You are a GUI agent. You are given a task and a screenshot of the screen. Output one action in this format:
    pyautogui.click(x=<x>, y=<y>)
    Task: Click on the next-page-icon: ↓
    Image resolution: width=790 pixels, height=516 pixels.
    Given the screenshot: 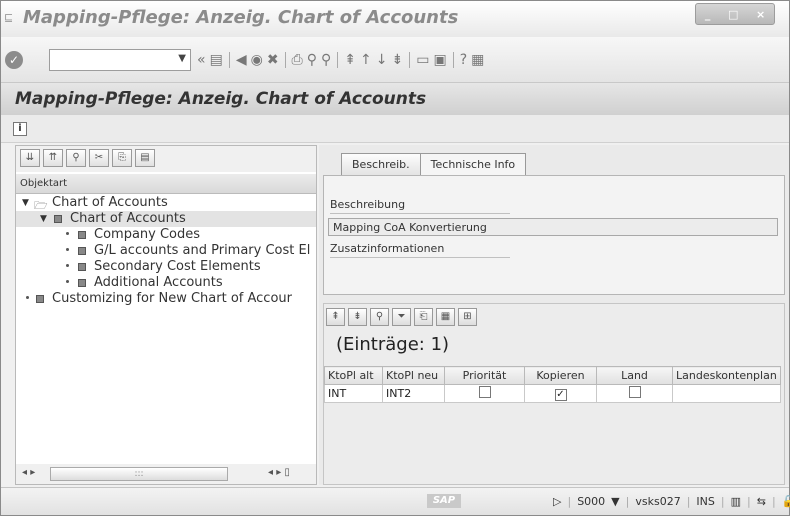 What is the action you would take?
    pyautogui.click(x=382, y=60)
    